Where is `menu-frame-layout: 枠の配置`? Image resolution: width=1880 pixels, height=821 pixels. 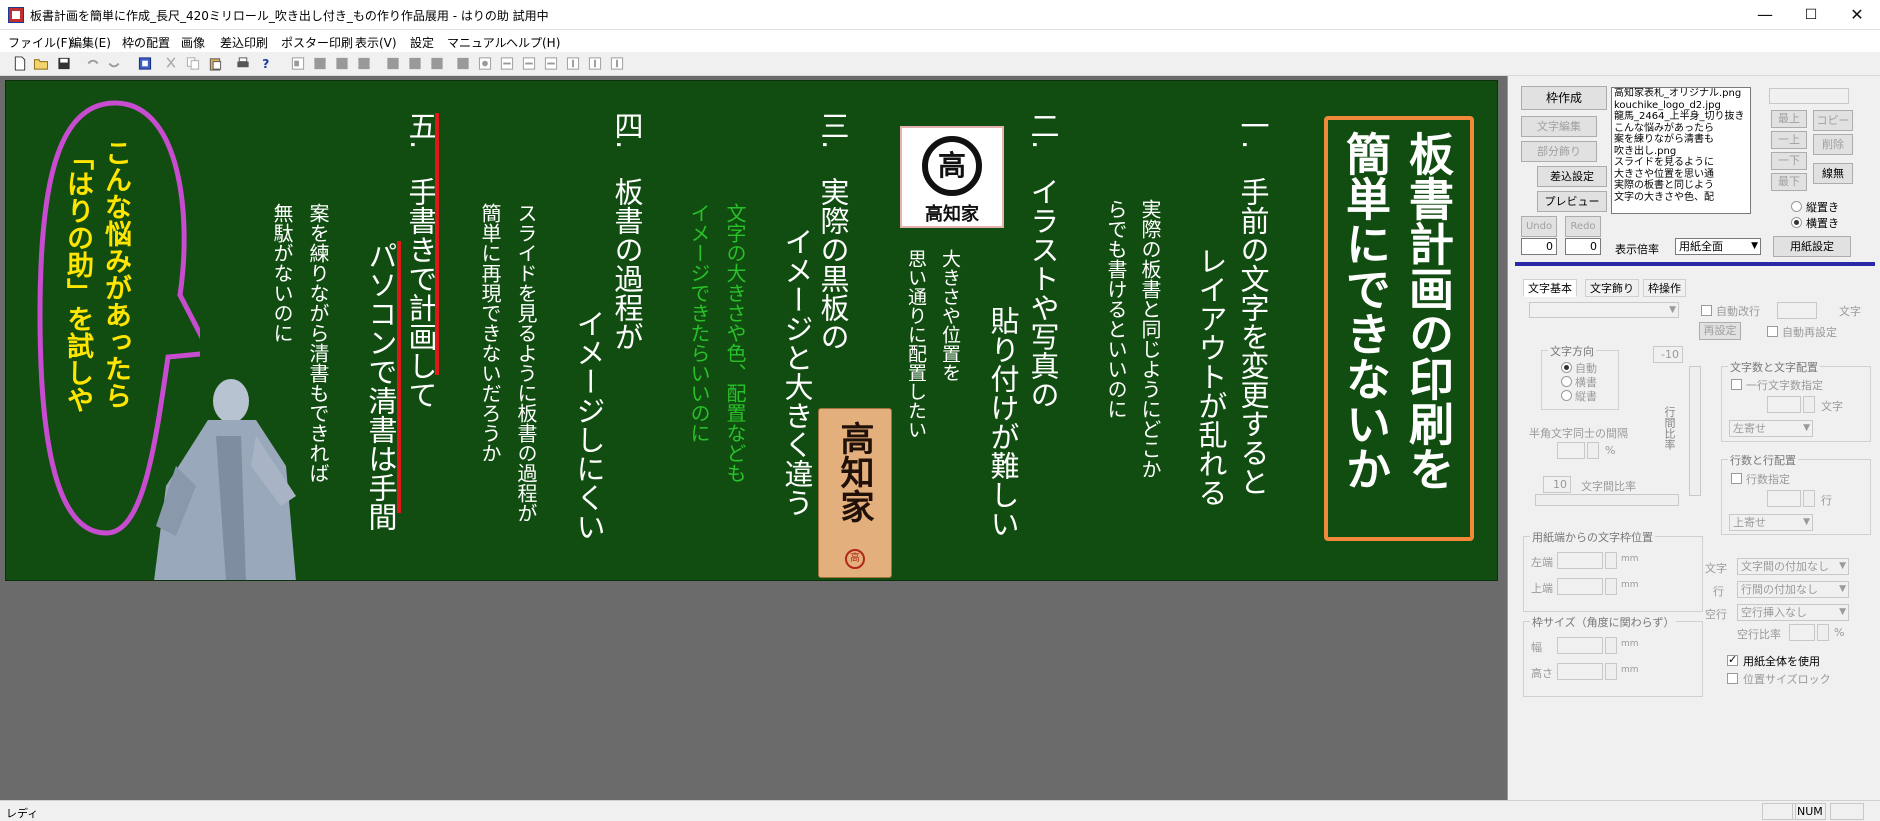
menu-frame-layout: 枠の配置 is located at coordinates (146, 42).